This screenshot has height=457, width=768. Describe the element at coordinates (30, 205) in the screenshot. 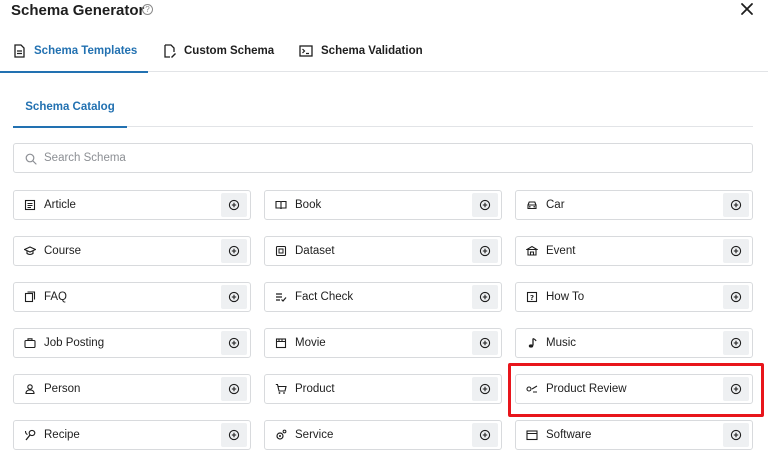

I see `article-icon` at that location.